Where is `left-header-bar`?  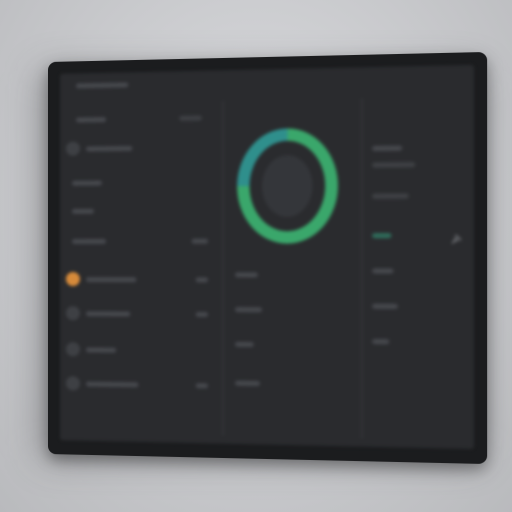 left-header-bar is located at coordinates (91, 120).